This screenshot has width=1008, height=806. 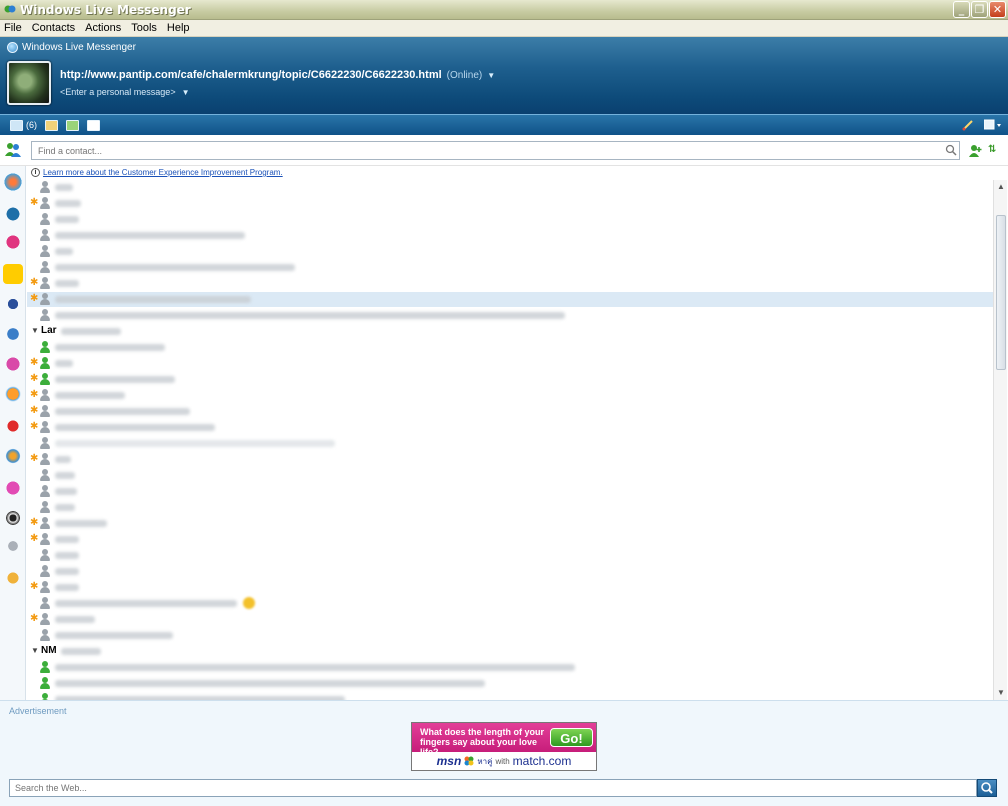 What do you see at coordinates (13, 394) in the screenshot?
I see `face-service-icon` at bounding box center [13, 394].